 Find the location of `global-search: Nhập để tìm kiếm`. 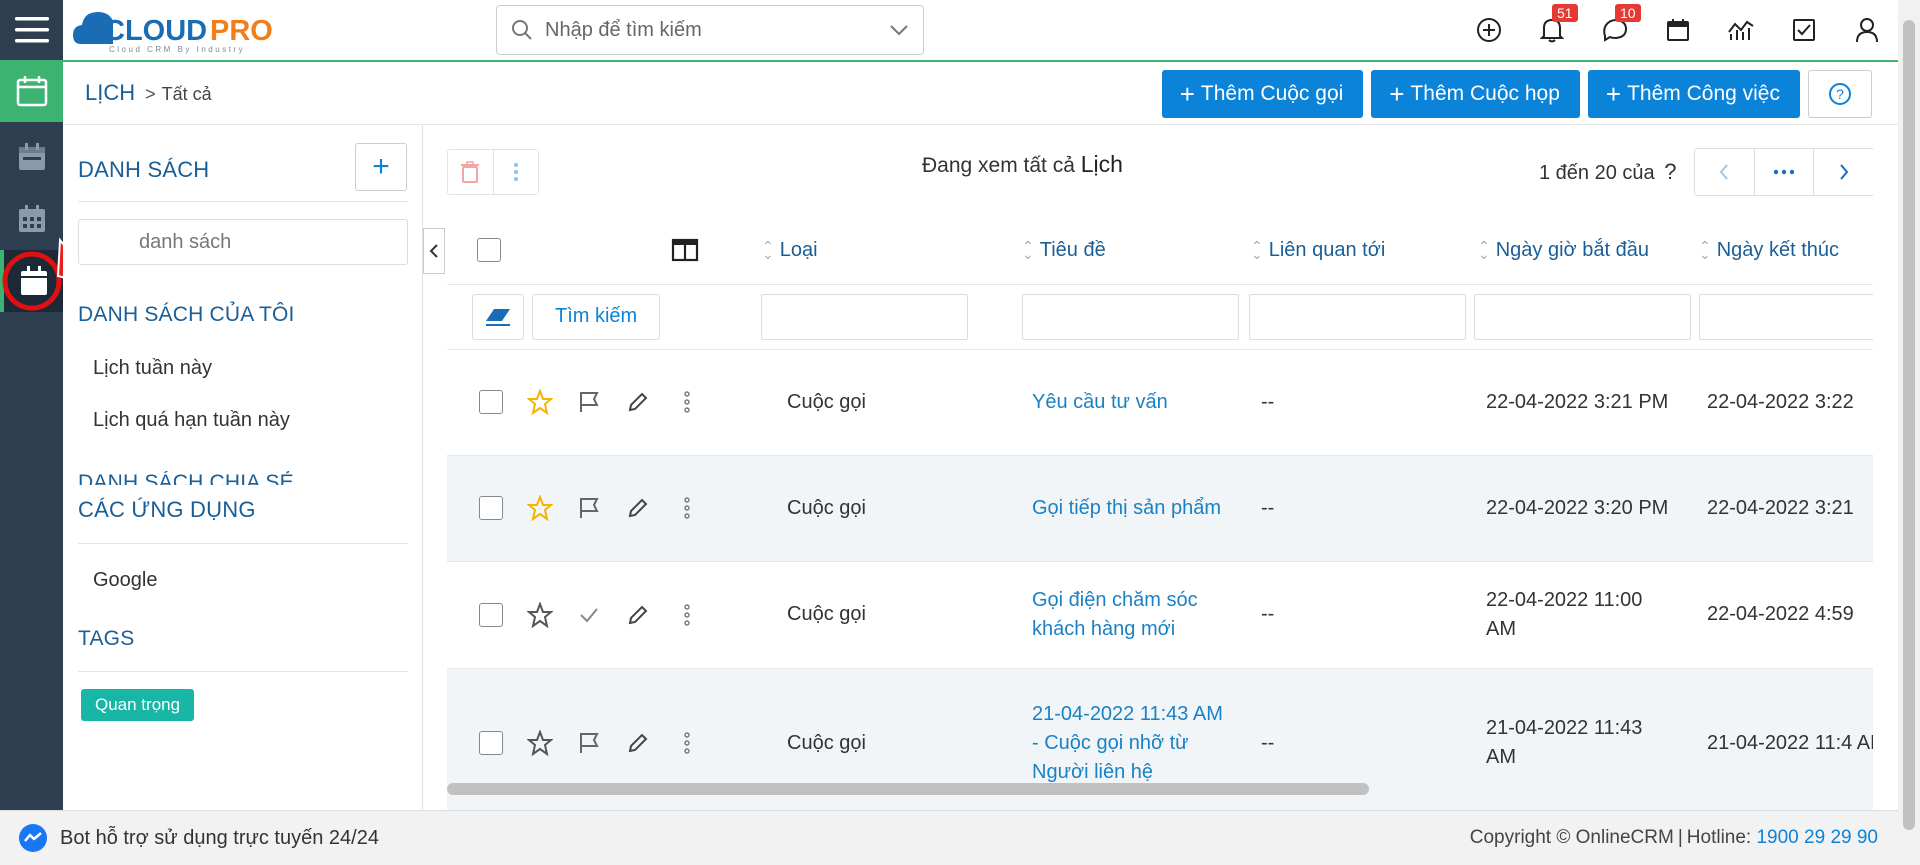

global-search: Nhập để tìm kiếm is located at coordinates (710, 30).